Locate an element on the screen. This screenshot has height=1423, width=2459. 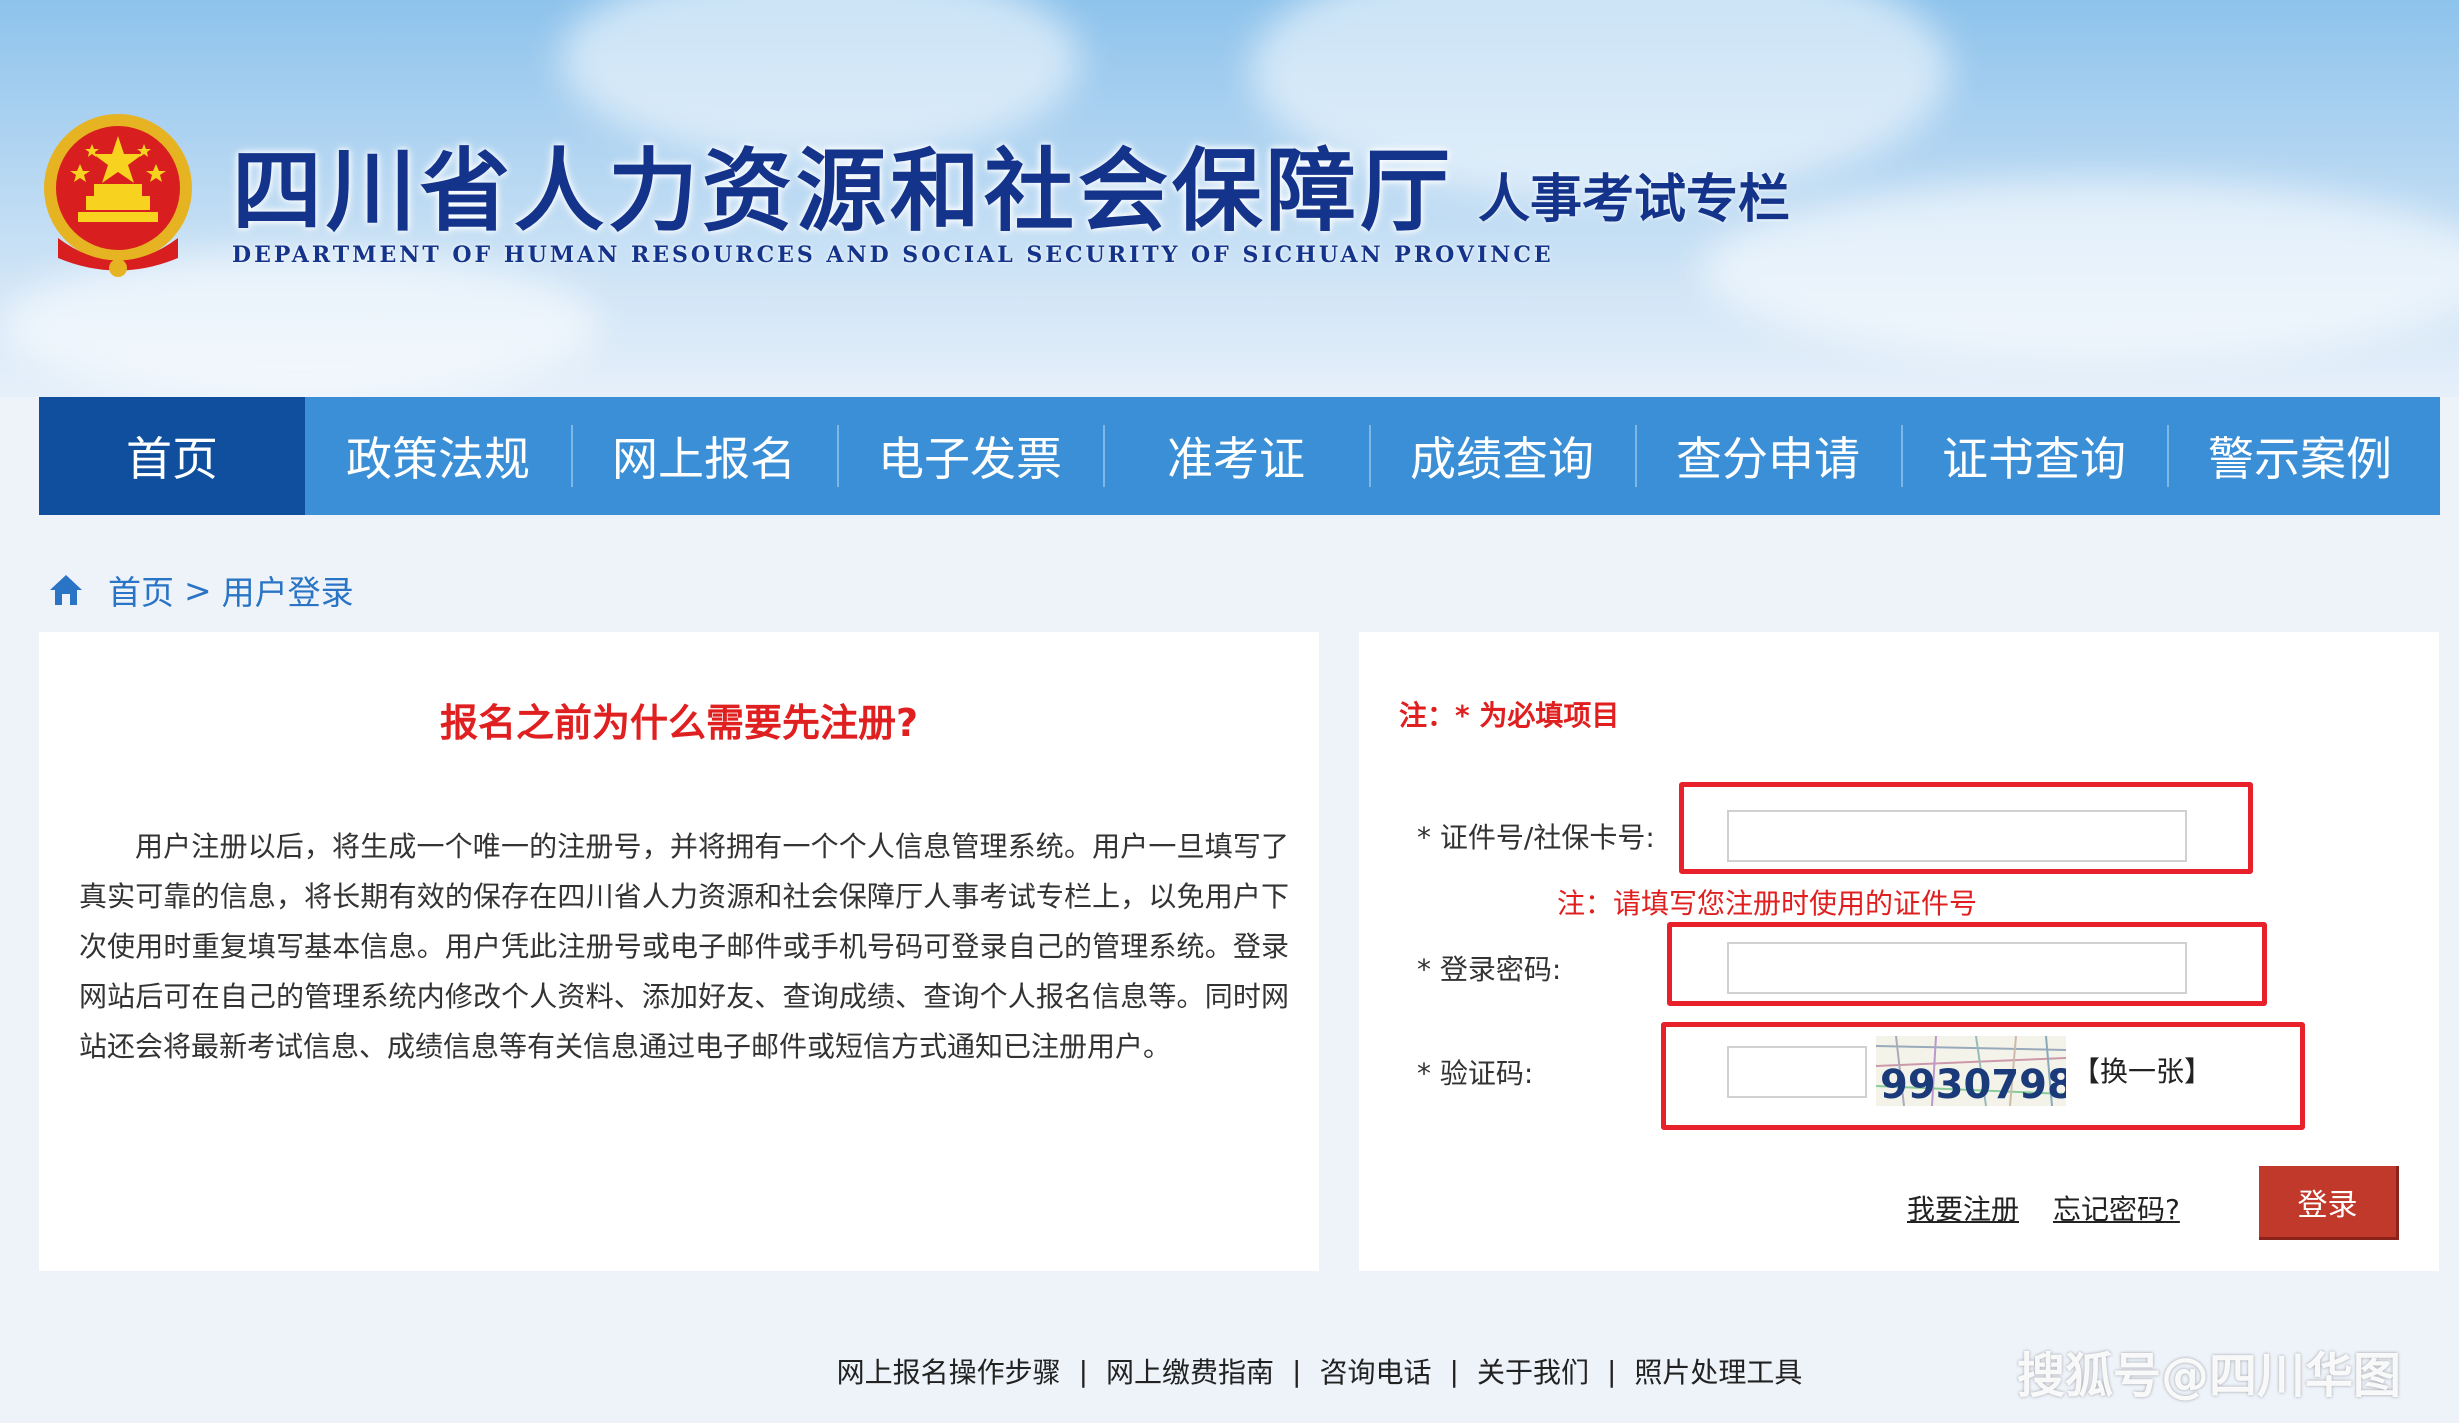
home-icon is located at coordinates (66, 590).